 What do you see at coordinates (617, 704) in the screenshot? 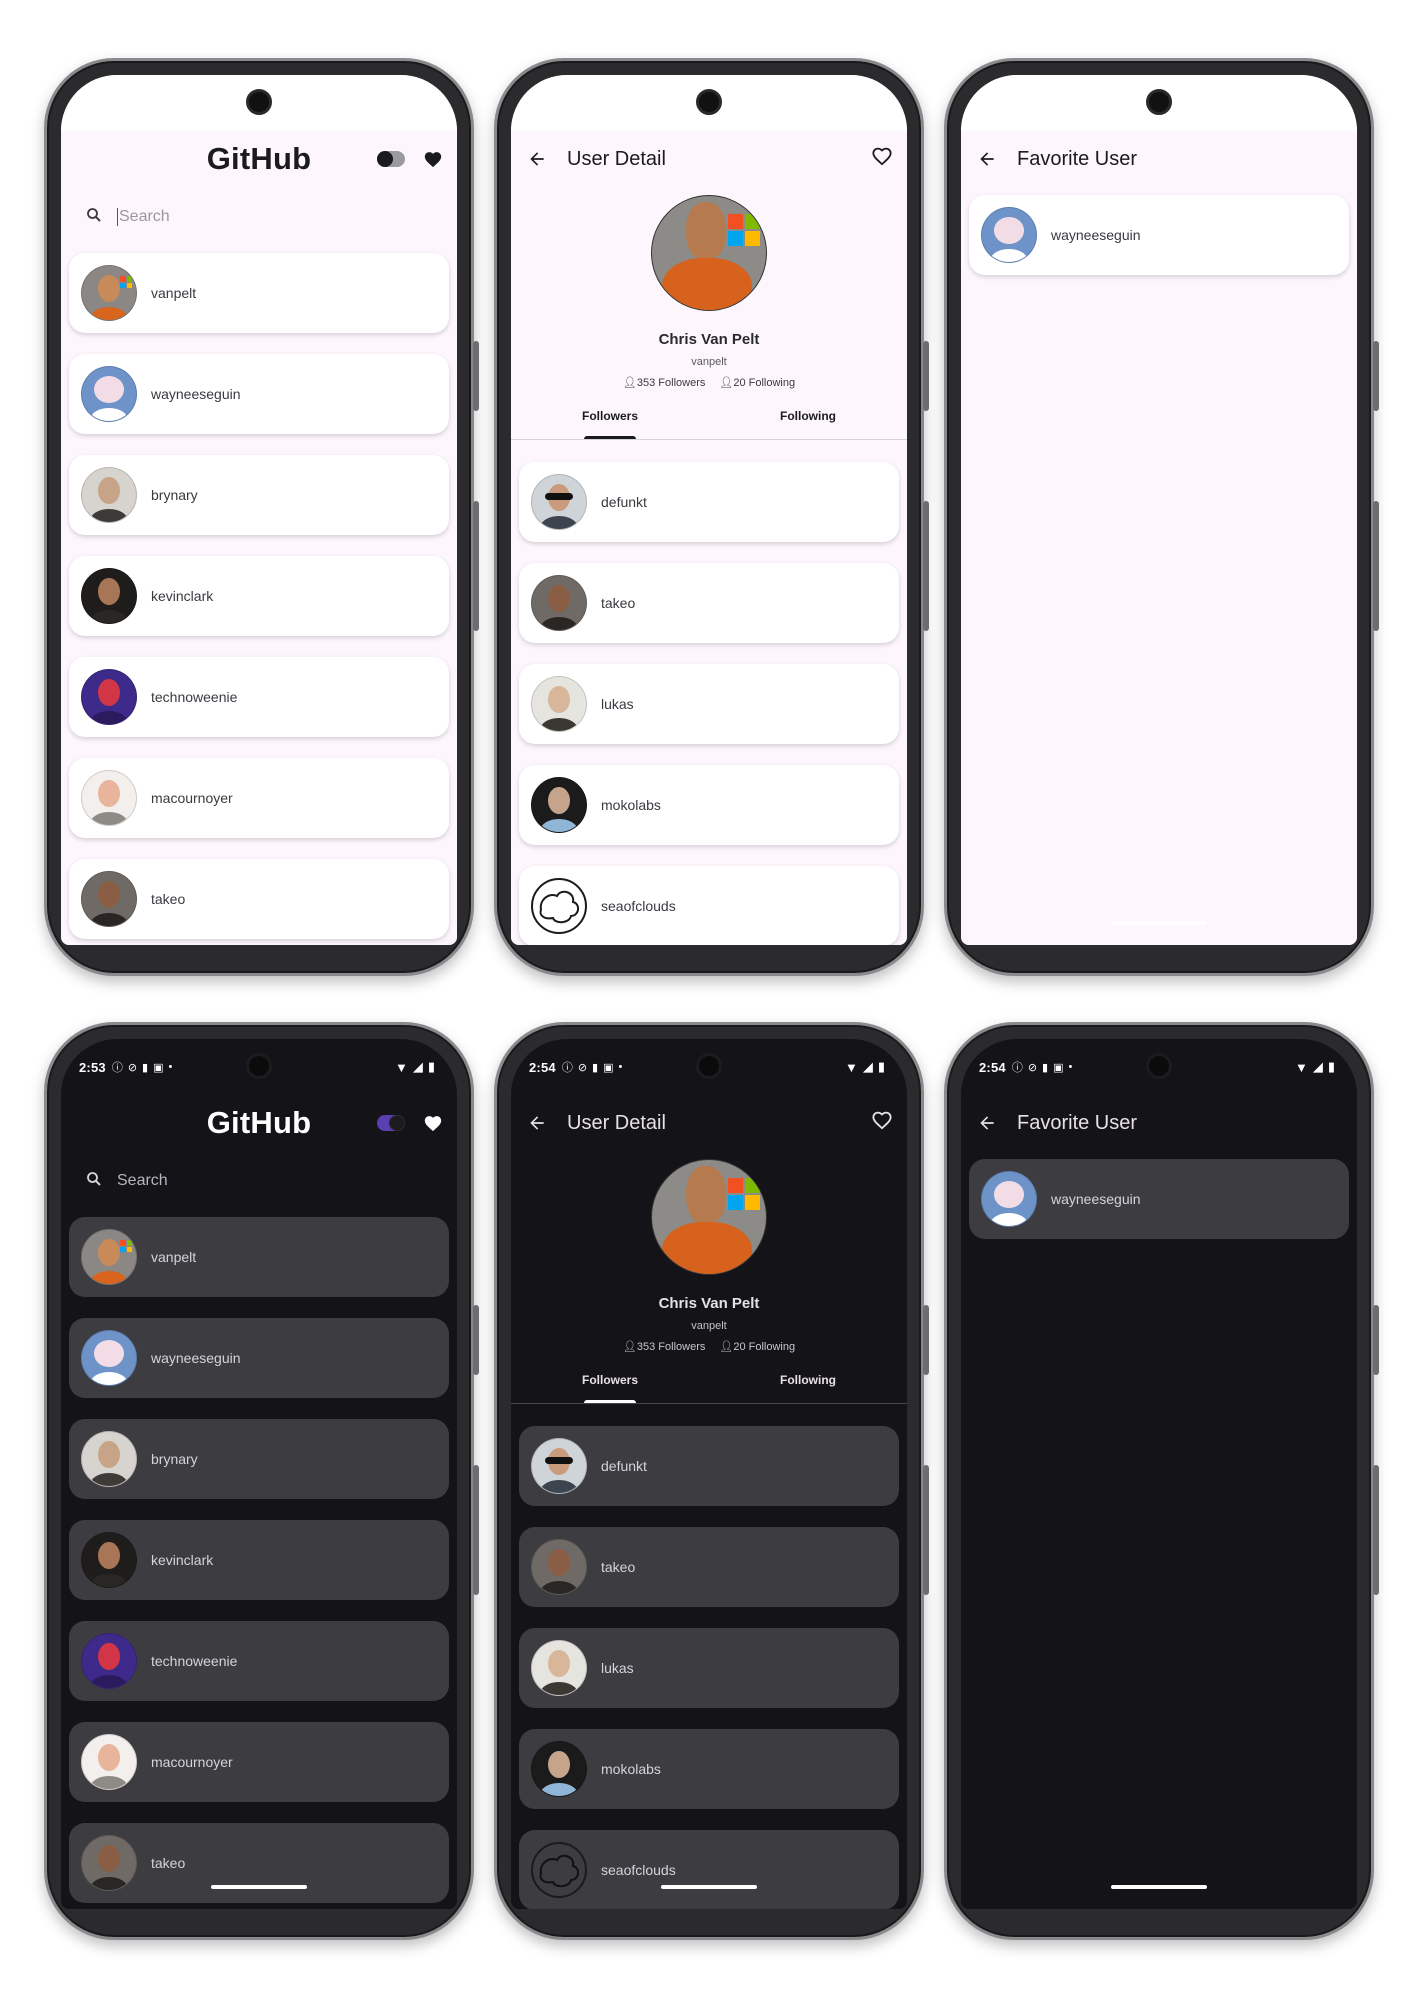
I see `list-item-label: lukas` at bounding box center [617, 704].